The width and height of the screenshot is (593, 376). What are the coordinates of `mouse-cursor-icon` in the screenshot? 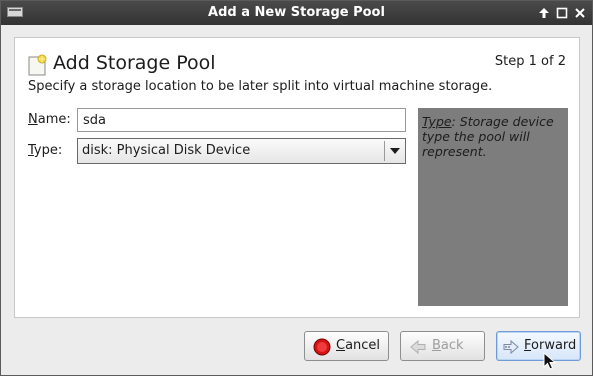 It's located at (550, 361).